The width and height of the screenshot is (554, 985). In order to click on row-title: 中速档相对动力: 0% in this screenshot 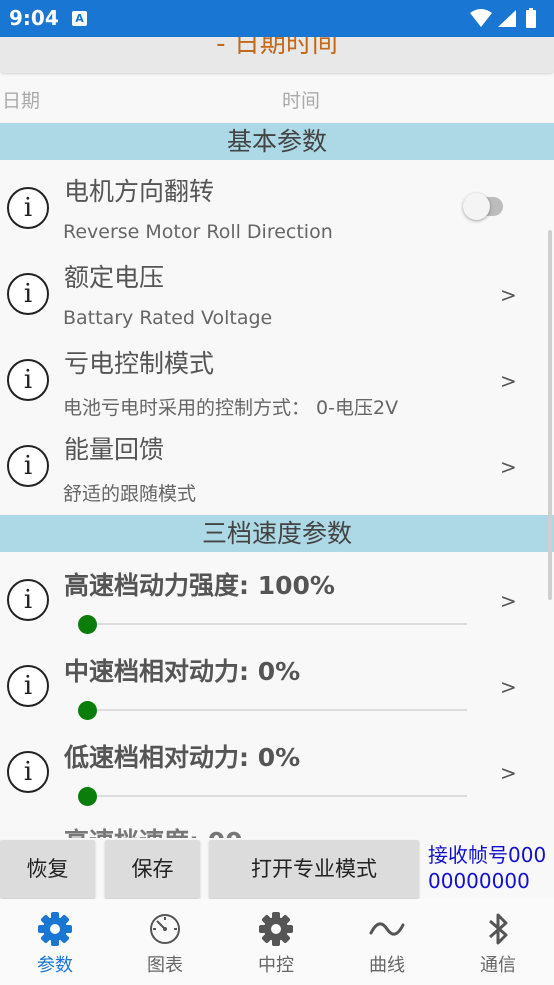, I will do `click(182, 671)`.